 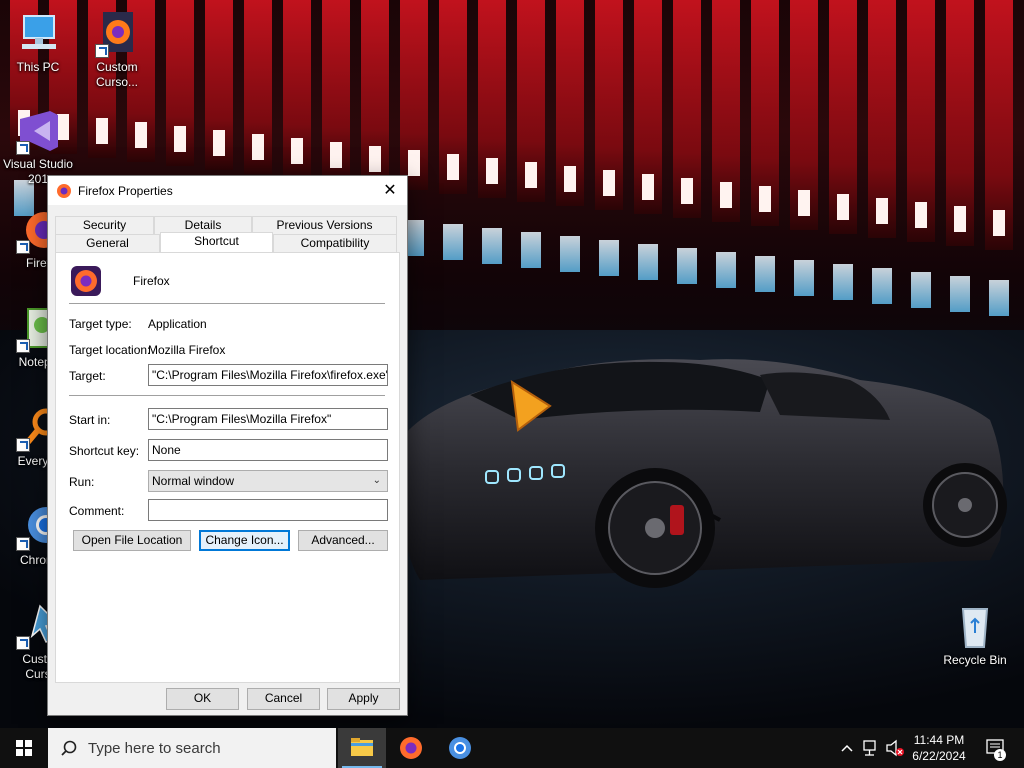 I want to click on network-button, so click(x=871, y=748).